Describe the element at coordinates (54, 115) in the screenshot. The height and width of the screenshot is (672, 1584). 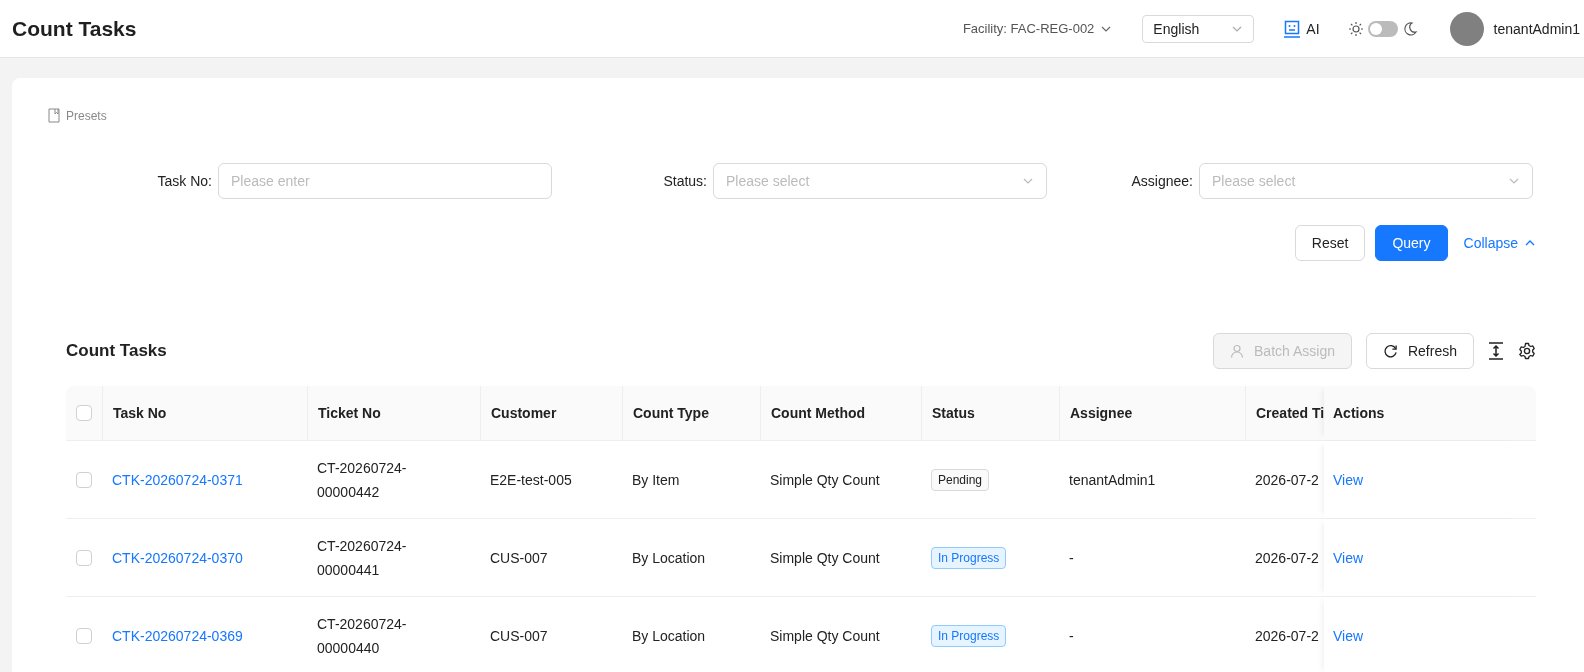
I see `bookmark-icon` at that location.